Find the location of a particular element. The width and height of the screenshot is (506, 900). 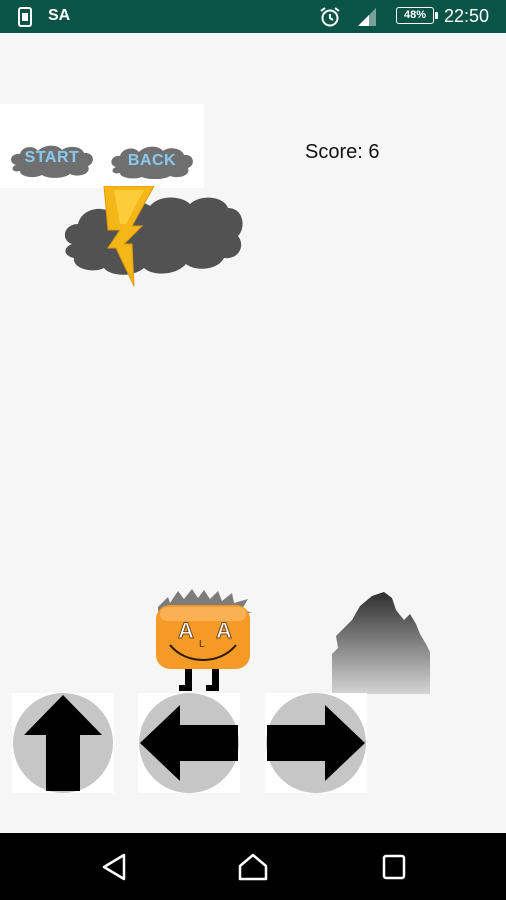

jump-button is located at coordinates (63, 743).